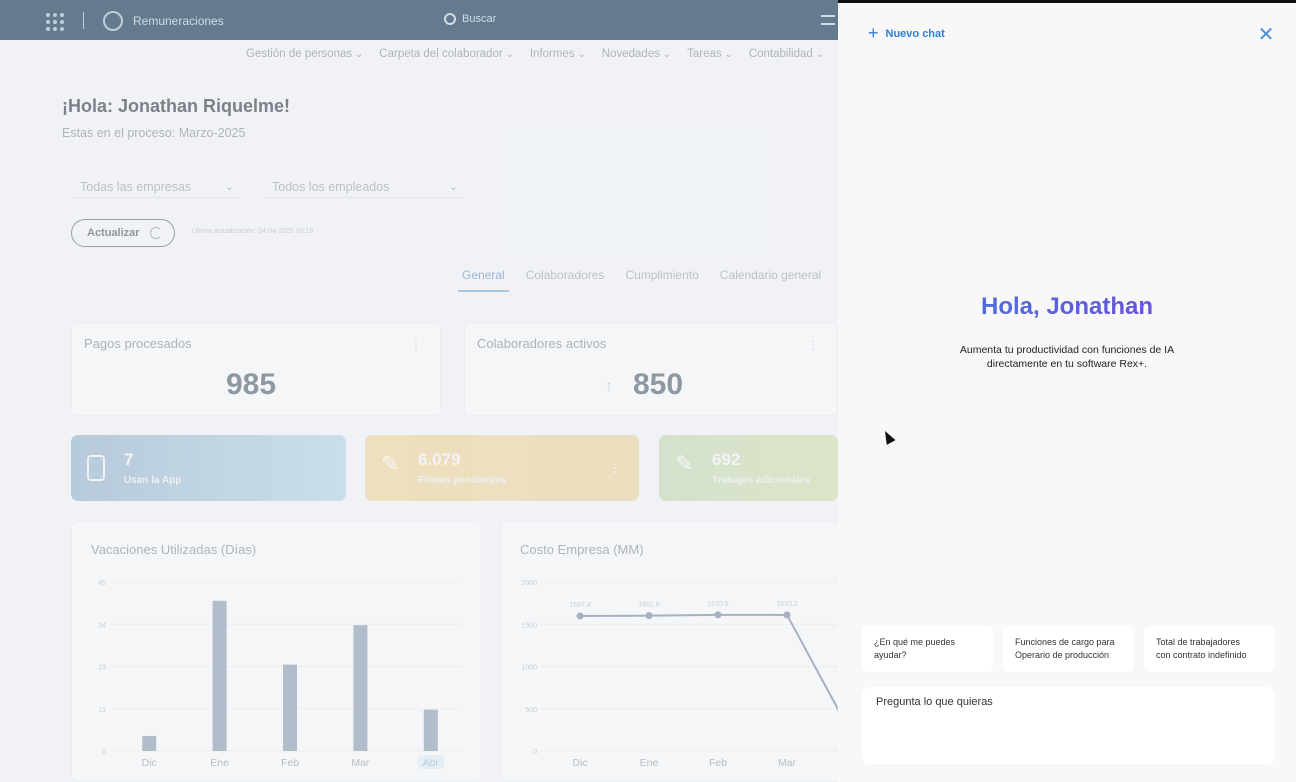  What do you see at coordinates (710, 54) in the screenshot?
I see `nav-tareas: Tareas` at bounding box center [710, 54].